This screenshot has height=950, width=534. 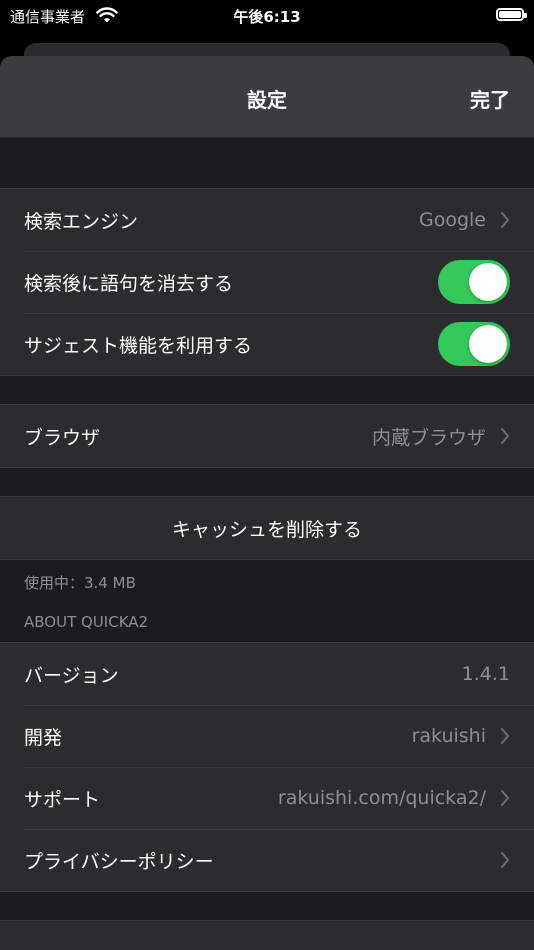 I want to click on navigation-bar: 設定 完了, so click(x=267, y=97).